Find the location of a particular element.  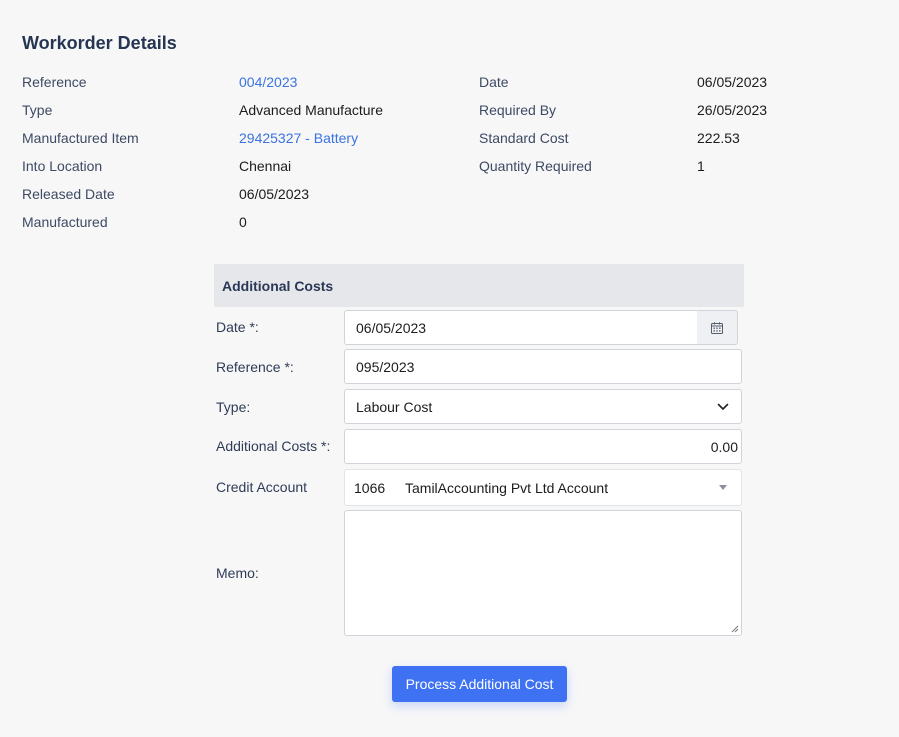

credit-account-name: TamilAccounting Pvt Ltd Account is located at coordinates (507, 487).